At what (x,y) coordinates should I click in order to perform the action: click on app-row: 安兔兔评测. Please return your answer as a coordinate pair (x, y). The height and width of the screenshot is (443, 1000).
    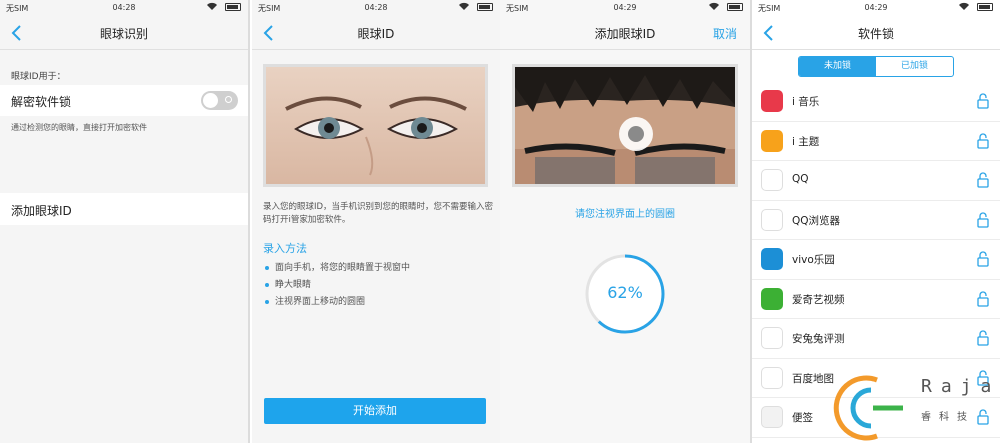
    Looking at the image, I should click on (876, 339).